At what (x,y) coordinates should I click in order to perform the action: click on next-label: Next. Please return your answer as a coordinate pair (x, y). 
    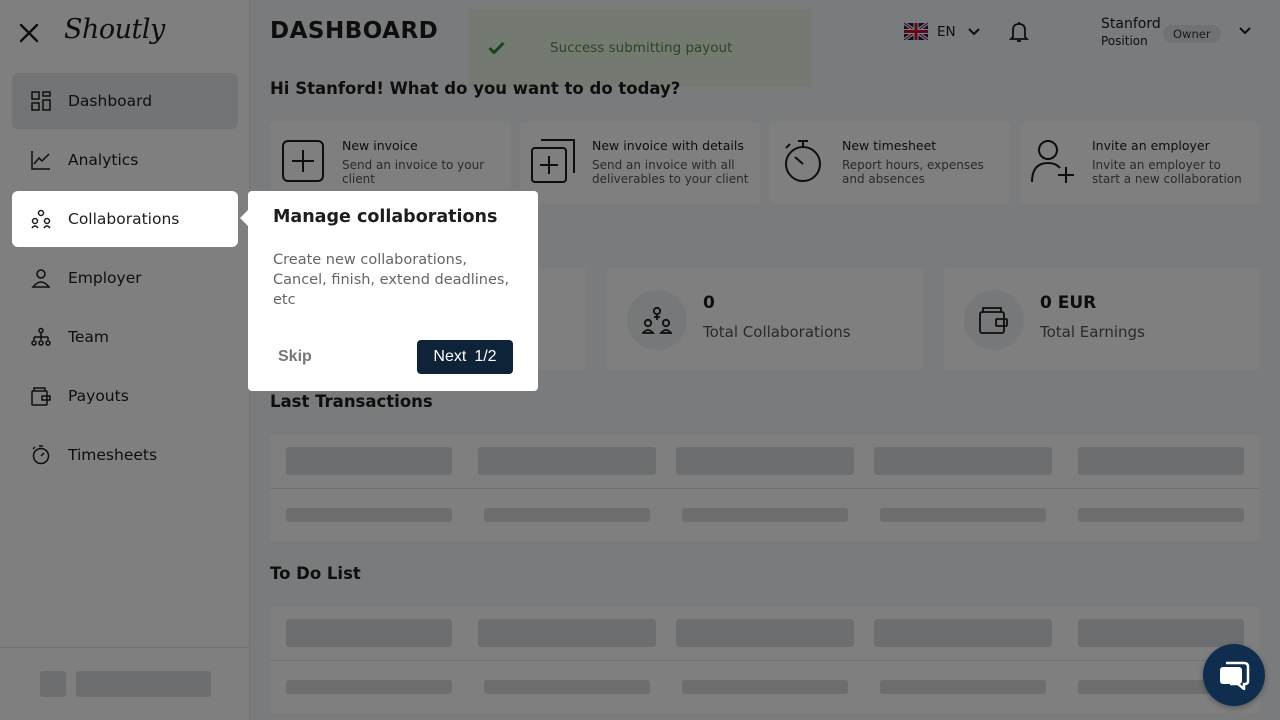
    Looking at the image, I should click on (450, 356).